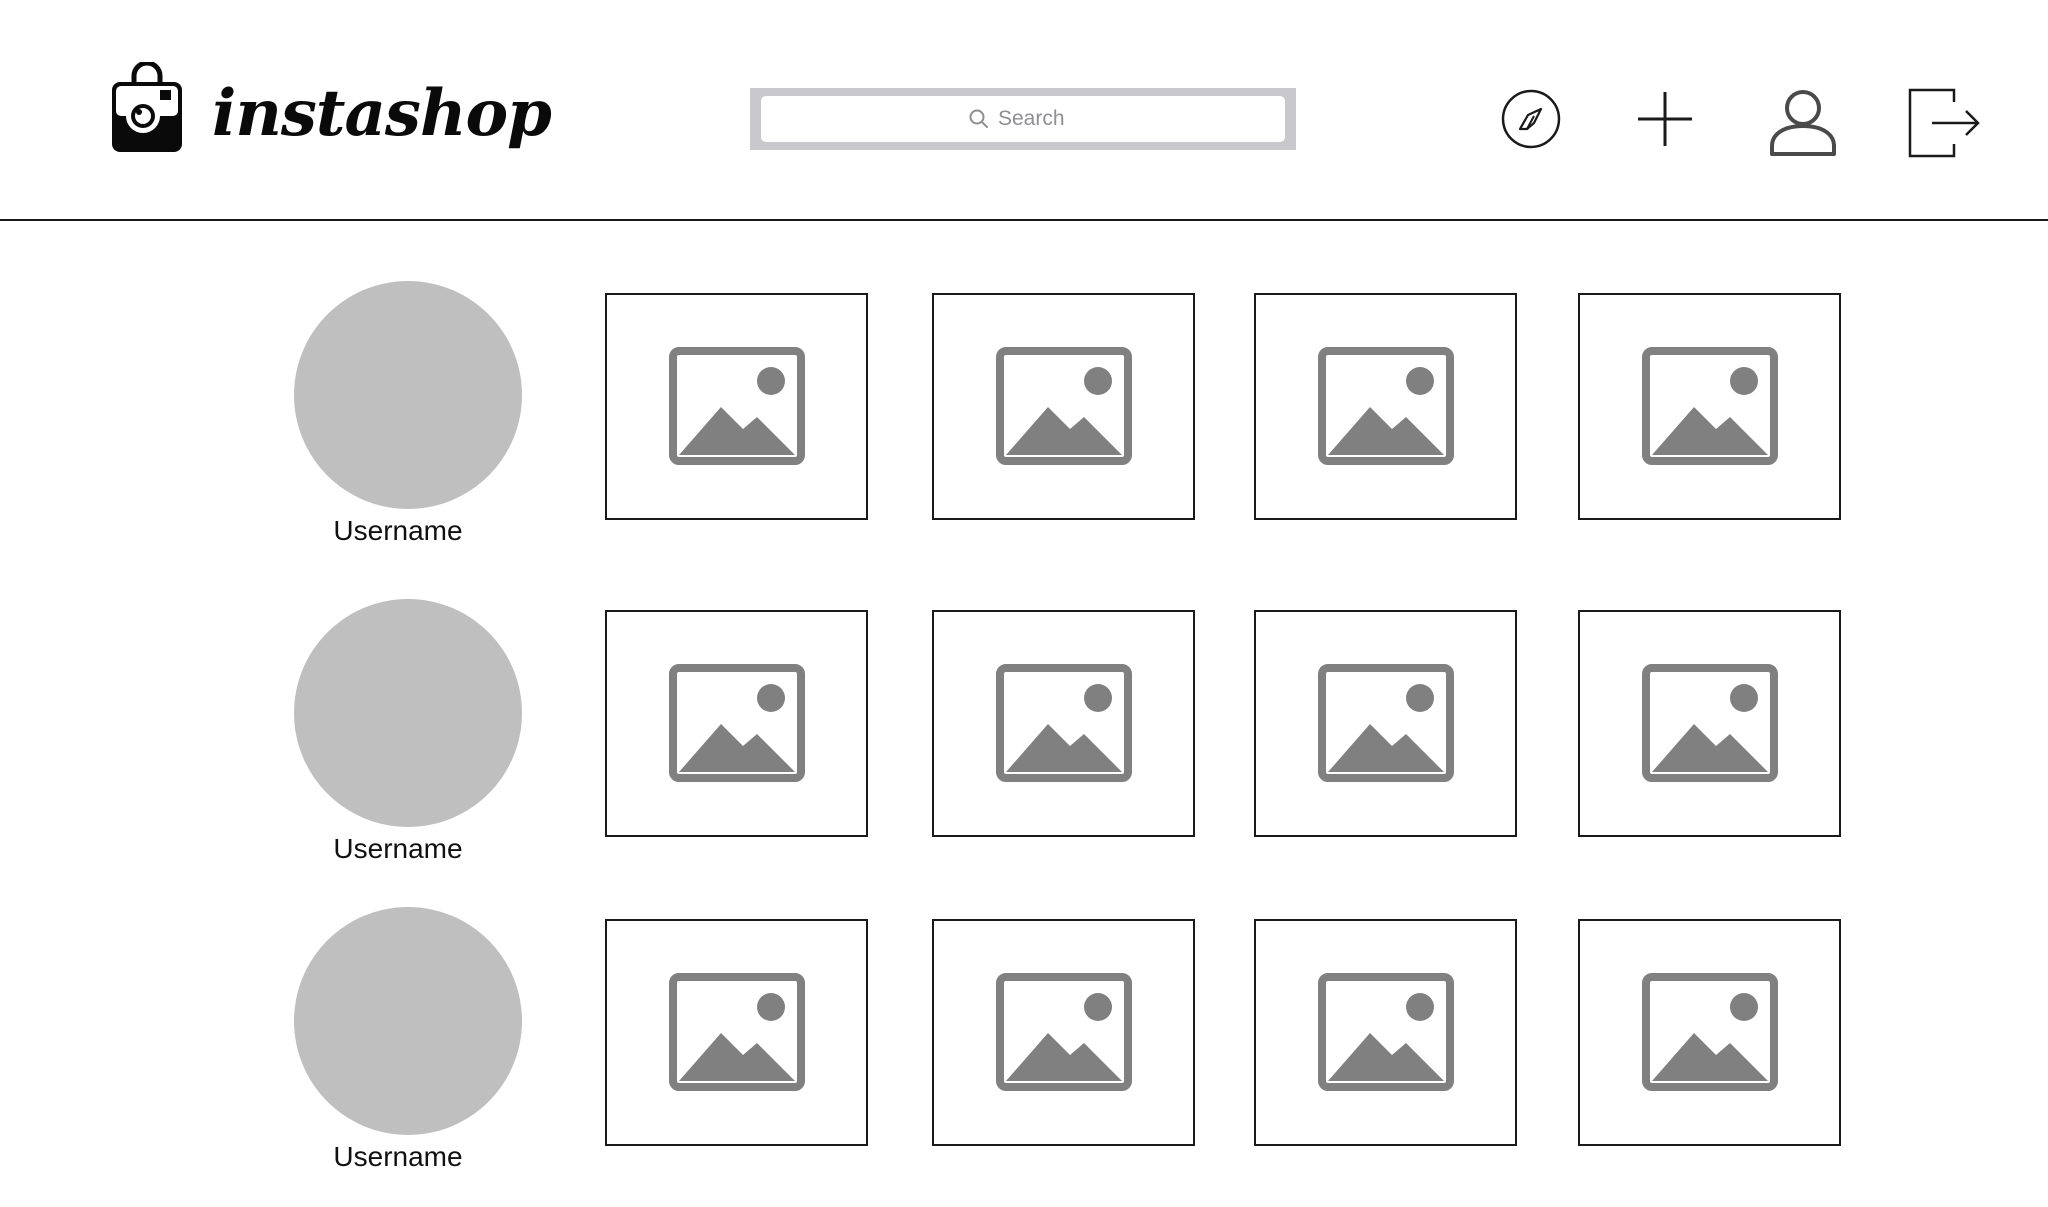 Image resolution: width=2048 pixels, height=1207 pixels. I want to click on search-bar, so click(1023, 119).